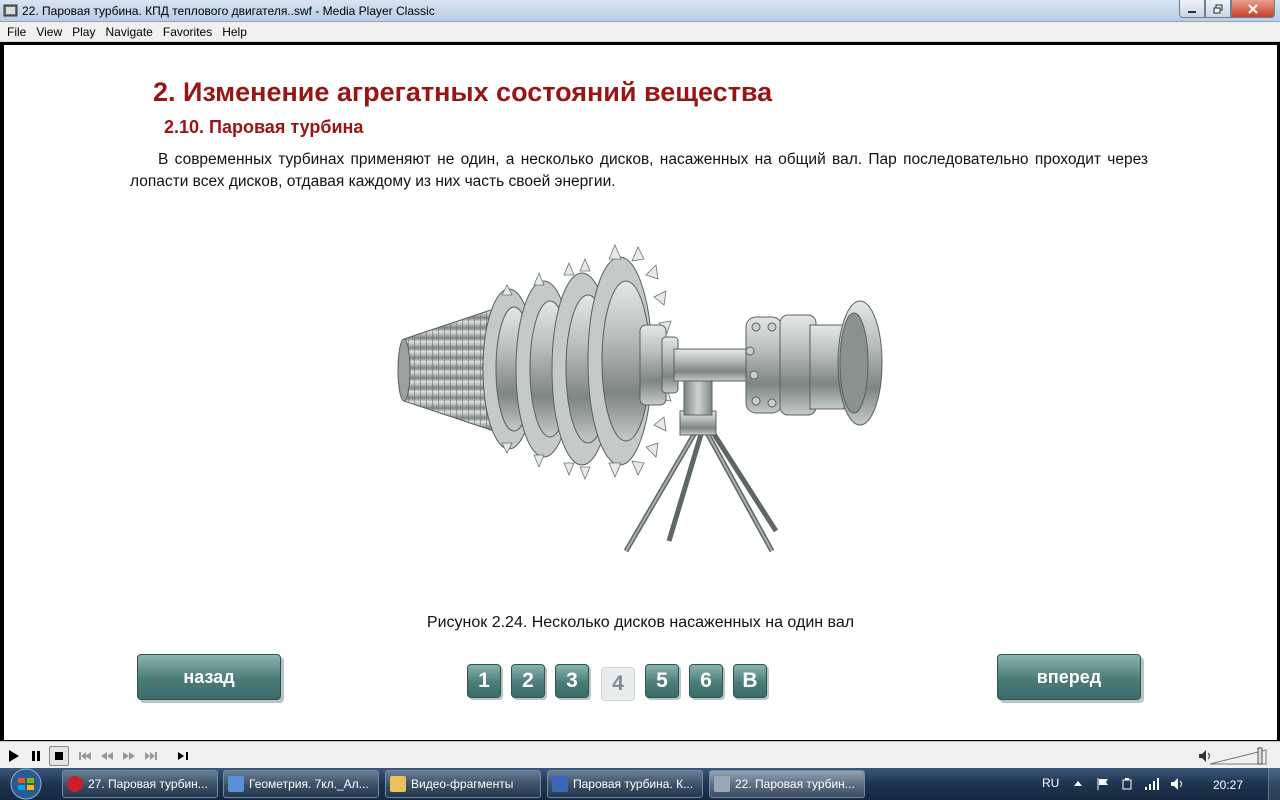  I want to click on restore-icon, so click(1218, 8).